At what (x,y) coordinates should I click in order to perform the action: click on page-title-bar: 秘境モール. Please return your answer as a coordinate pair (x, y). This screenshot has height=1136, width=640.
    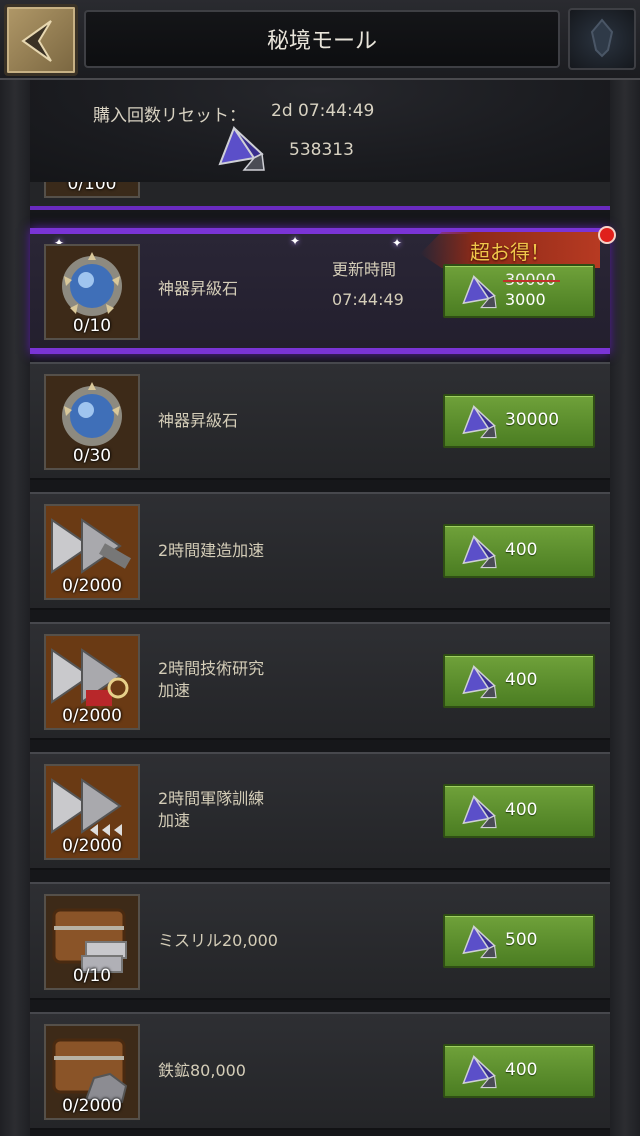
    Looking at the image, I should click on (322, 39).